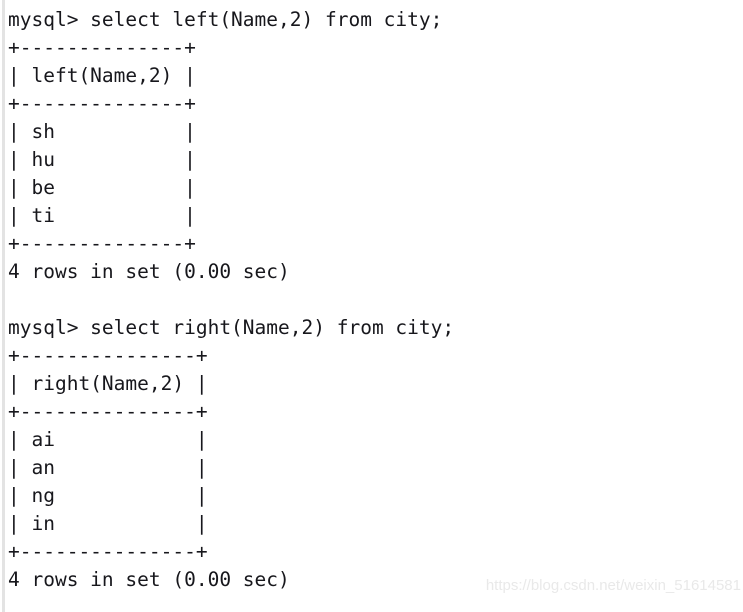 The image size is (743, 612). Describe the element at coordinates (149, 271) in the screenshot. I see `result-status-left: 4 rows in set (0.00 sec)` at that location.